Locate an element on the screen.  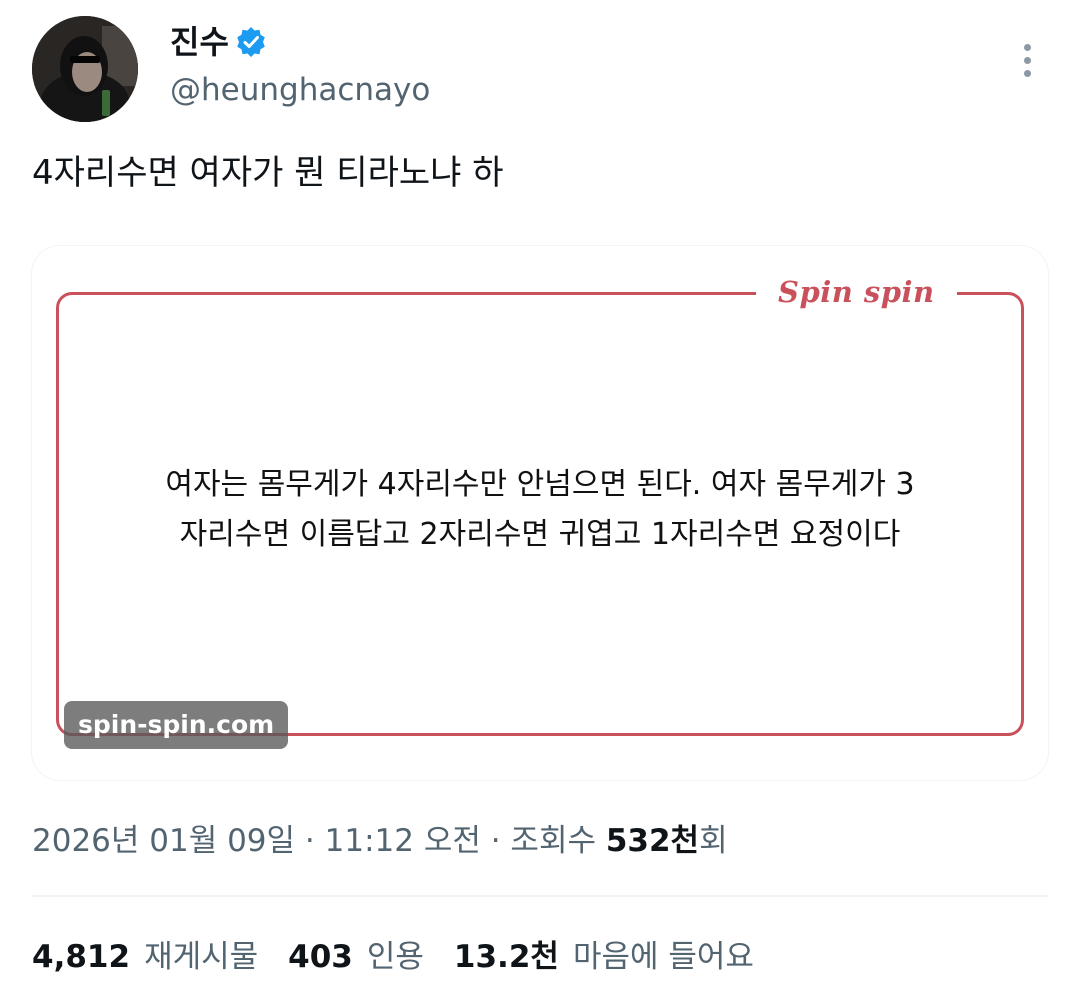
likes-label: 마음에 들어요 is located at coordinates (663, 957).